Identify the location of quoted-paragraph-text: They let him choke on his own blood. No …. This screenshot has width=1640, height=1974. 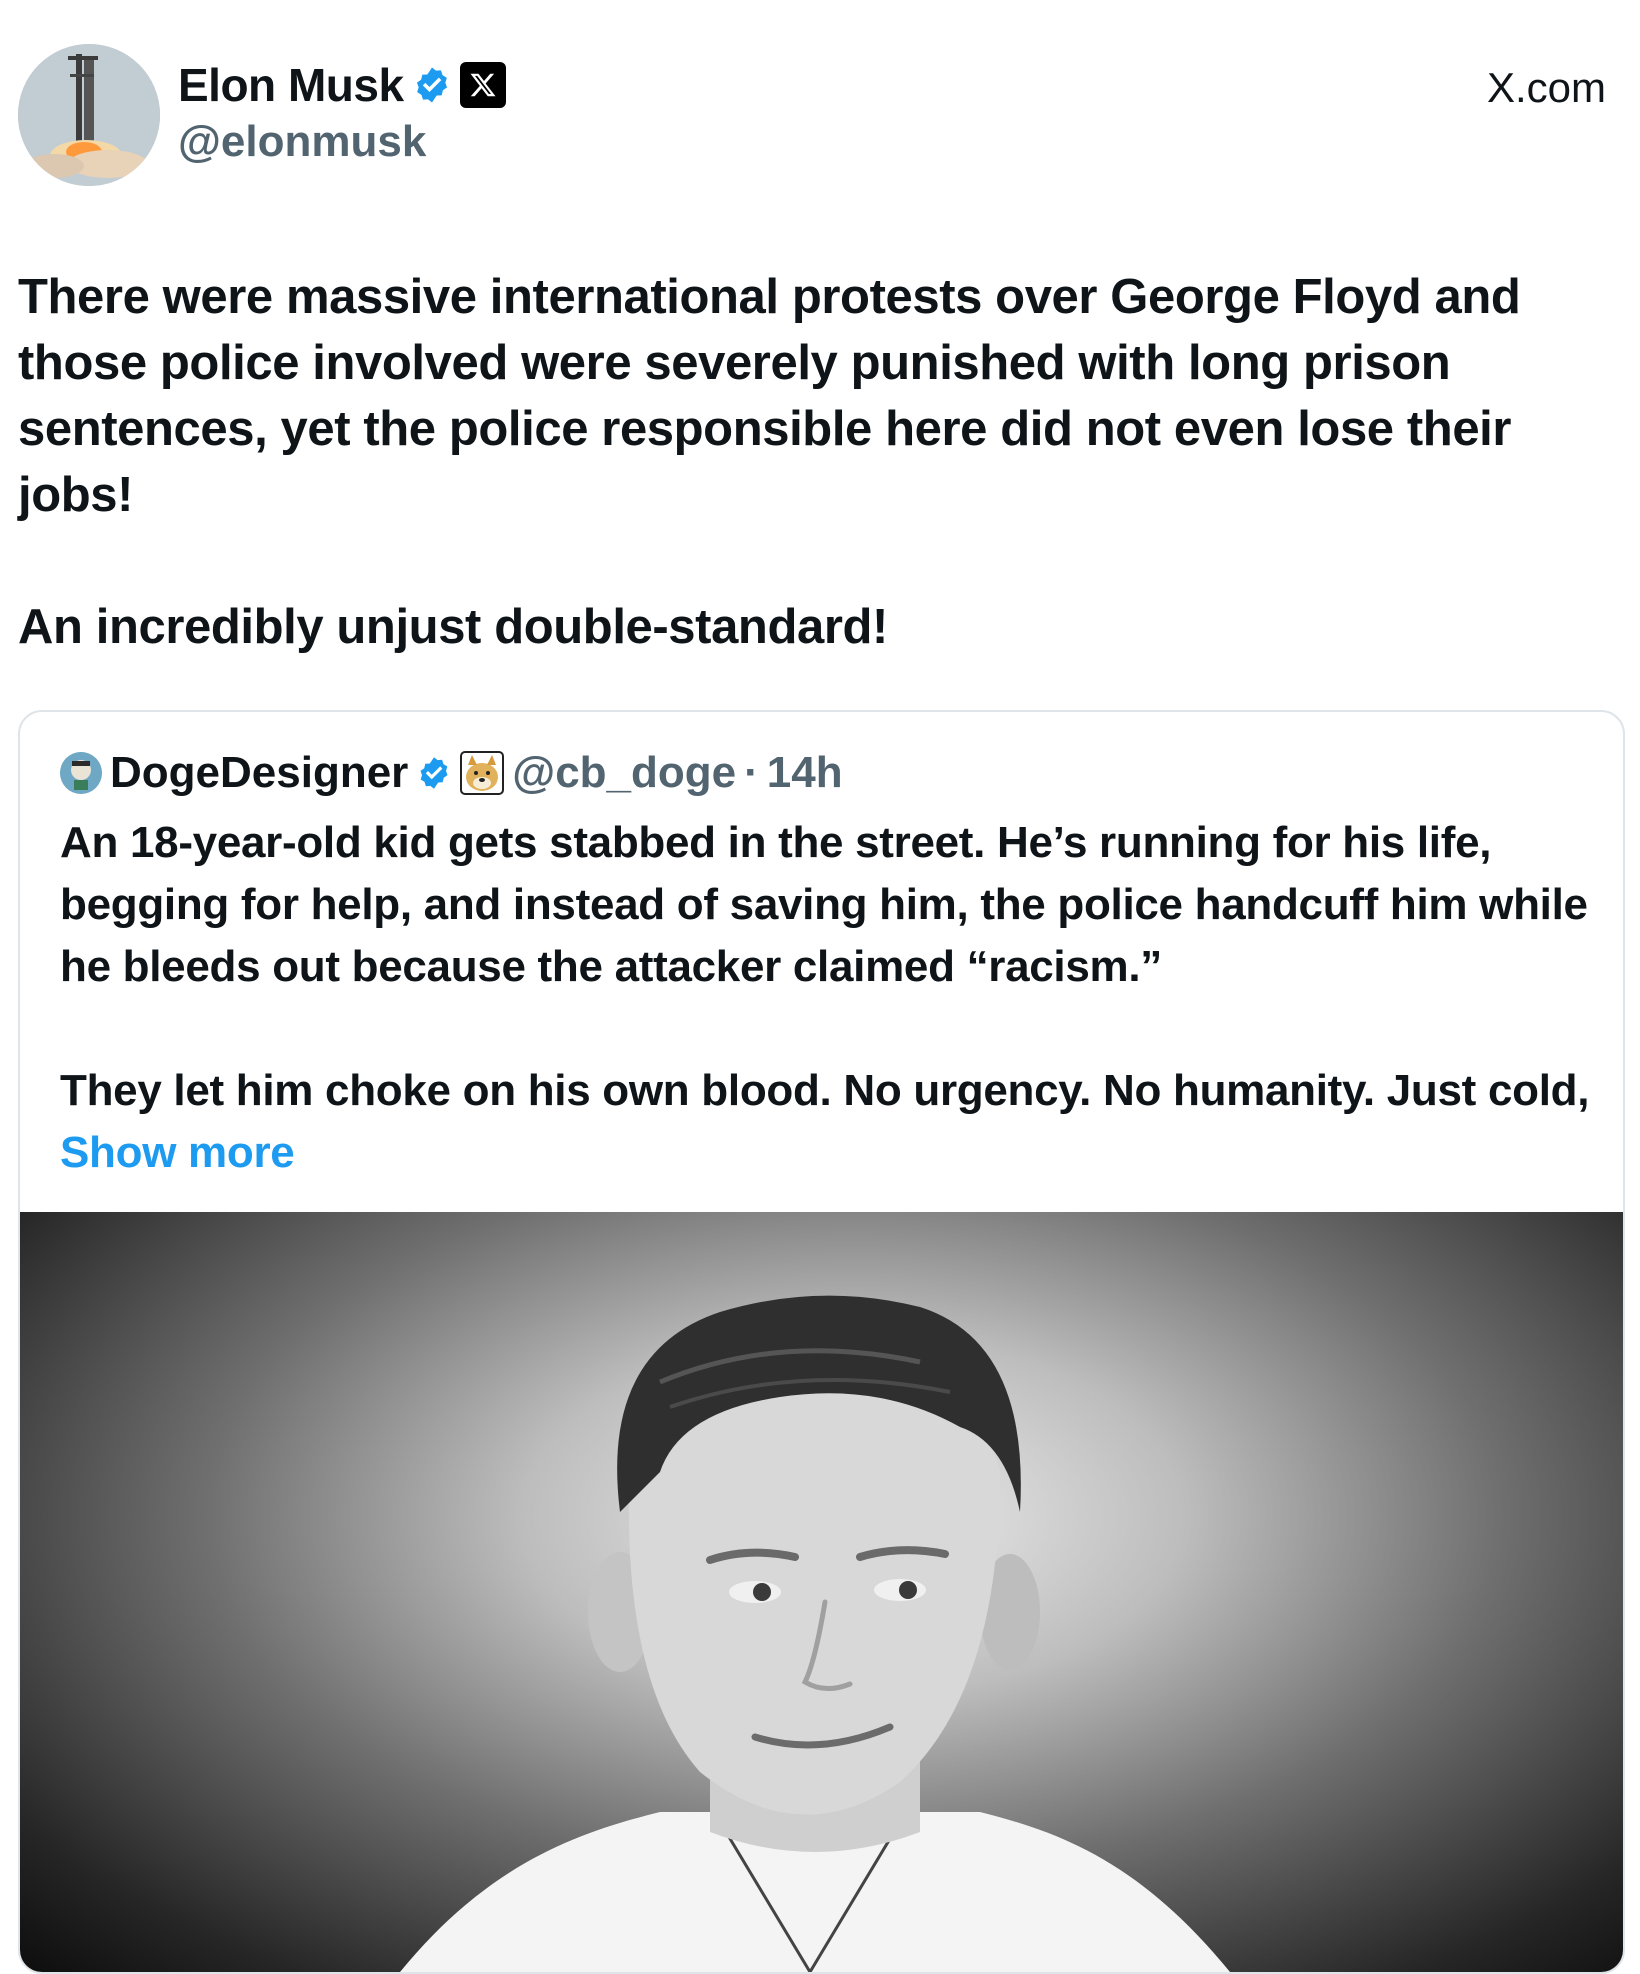
(825, 1090).